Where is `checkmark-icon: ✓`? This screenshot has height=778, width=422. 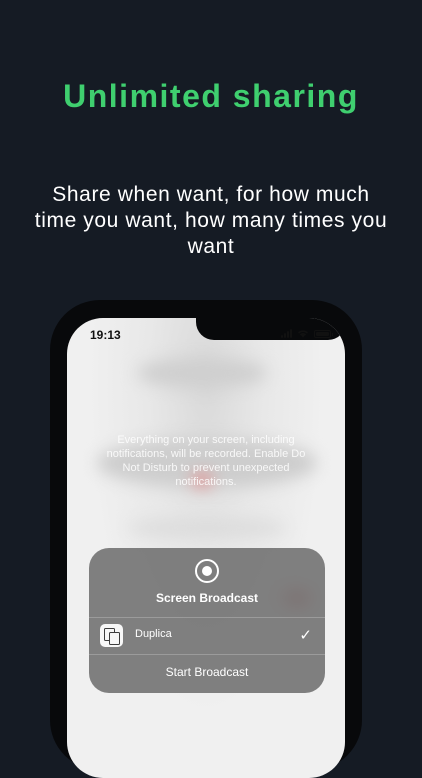 checkmark-icon: ✓ is located at coordinates (305, 635).